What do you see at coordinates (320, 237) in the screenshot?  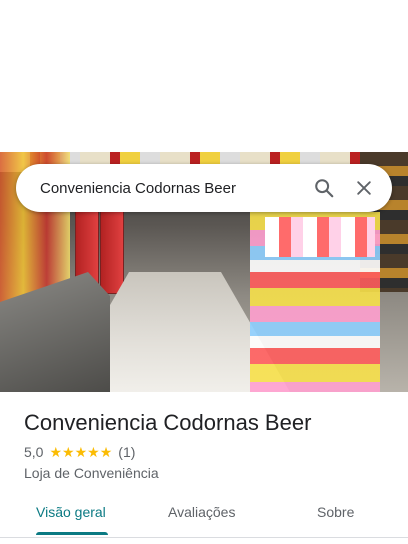 I see `photo-rack-top` at bounding box center [320, 237].